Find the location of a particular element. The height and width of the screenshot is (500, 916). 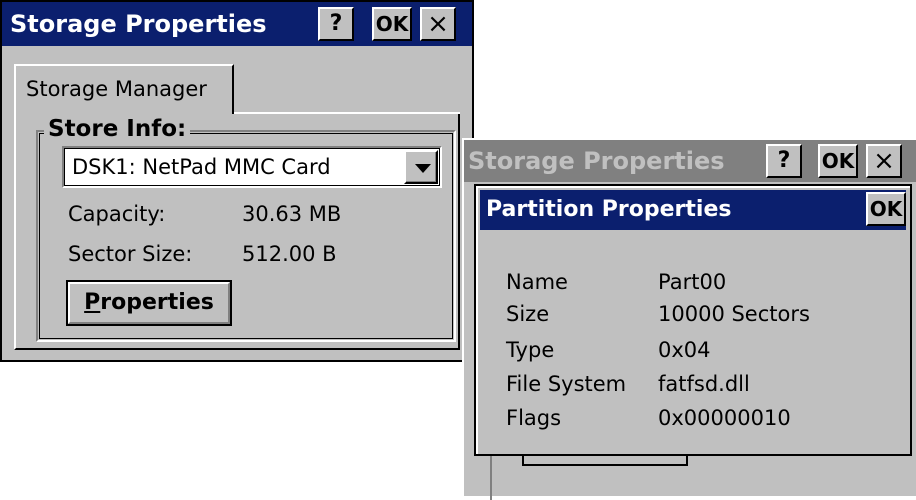

sector-size-label: Sector Size: is located at coordinates (130, 254).